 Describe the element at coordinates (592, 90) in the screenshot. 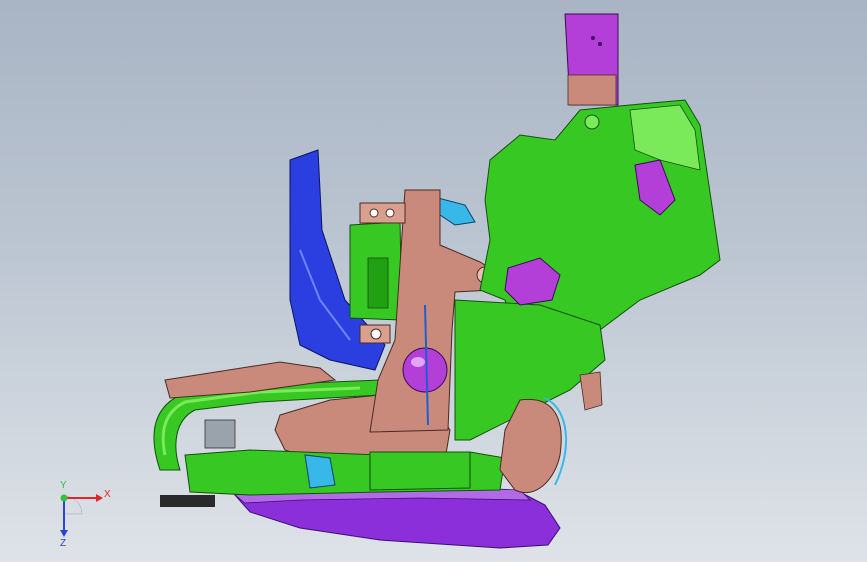

I see `magenta-block-face` at that location.